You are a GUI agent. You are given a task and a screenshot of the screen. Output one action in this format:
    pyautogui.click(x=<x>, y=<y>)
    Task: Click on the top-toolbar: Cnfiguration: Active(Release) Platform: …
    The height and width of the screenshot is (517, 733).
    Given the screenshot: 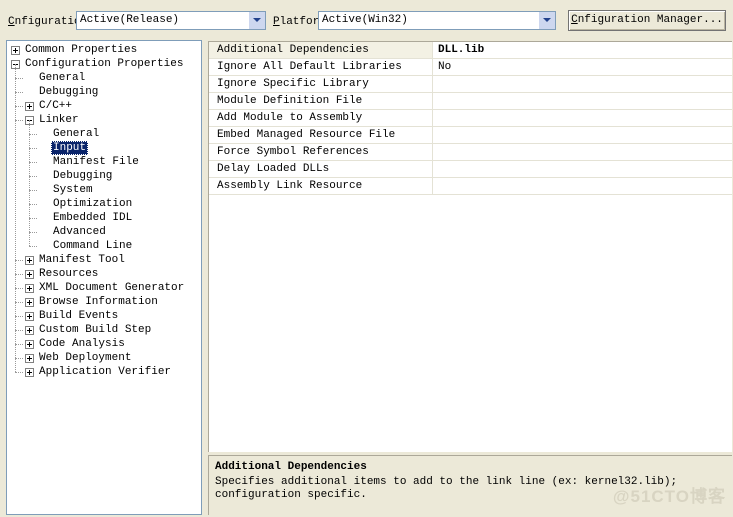 What is the action you would take?
    pyautogui.click(x=366, y=20)
    